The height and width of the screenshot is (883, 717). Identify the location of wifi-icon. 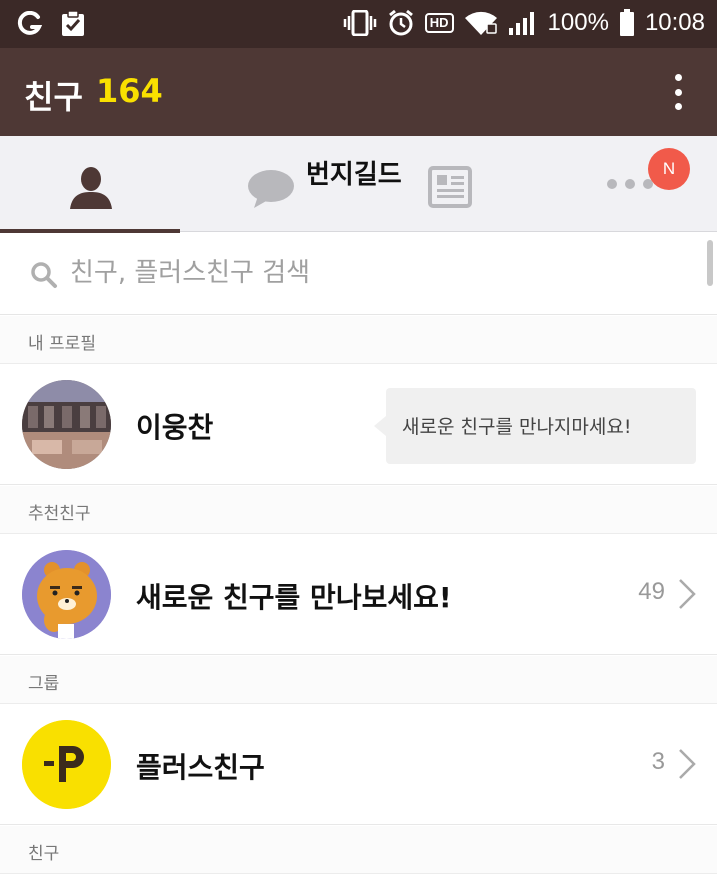
(481, 23).